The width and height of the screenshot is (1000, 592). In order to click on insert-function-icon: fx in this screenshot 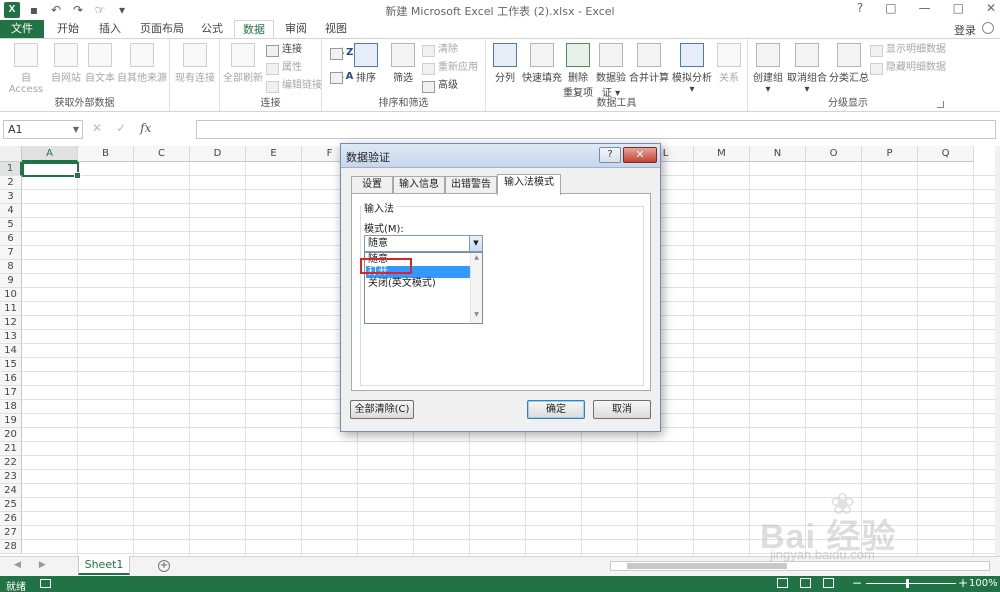, I will do `click(145, 128)`.